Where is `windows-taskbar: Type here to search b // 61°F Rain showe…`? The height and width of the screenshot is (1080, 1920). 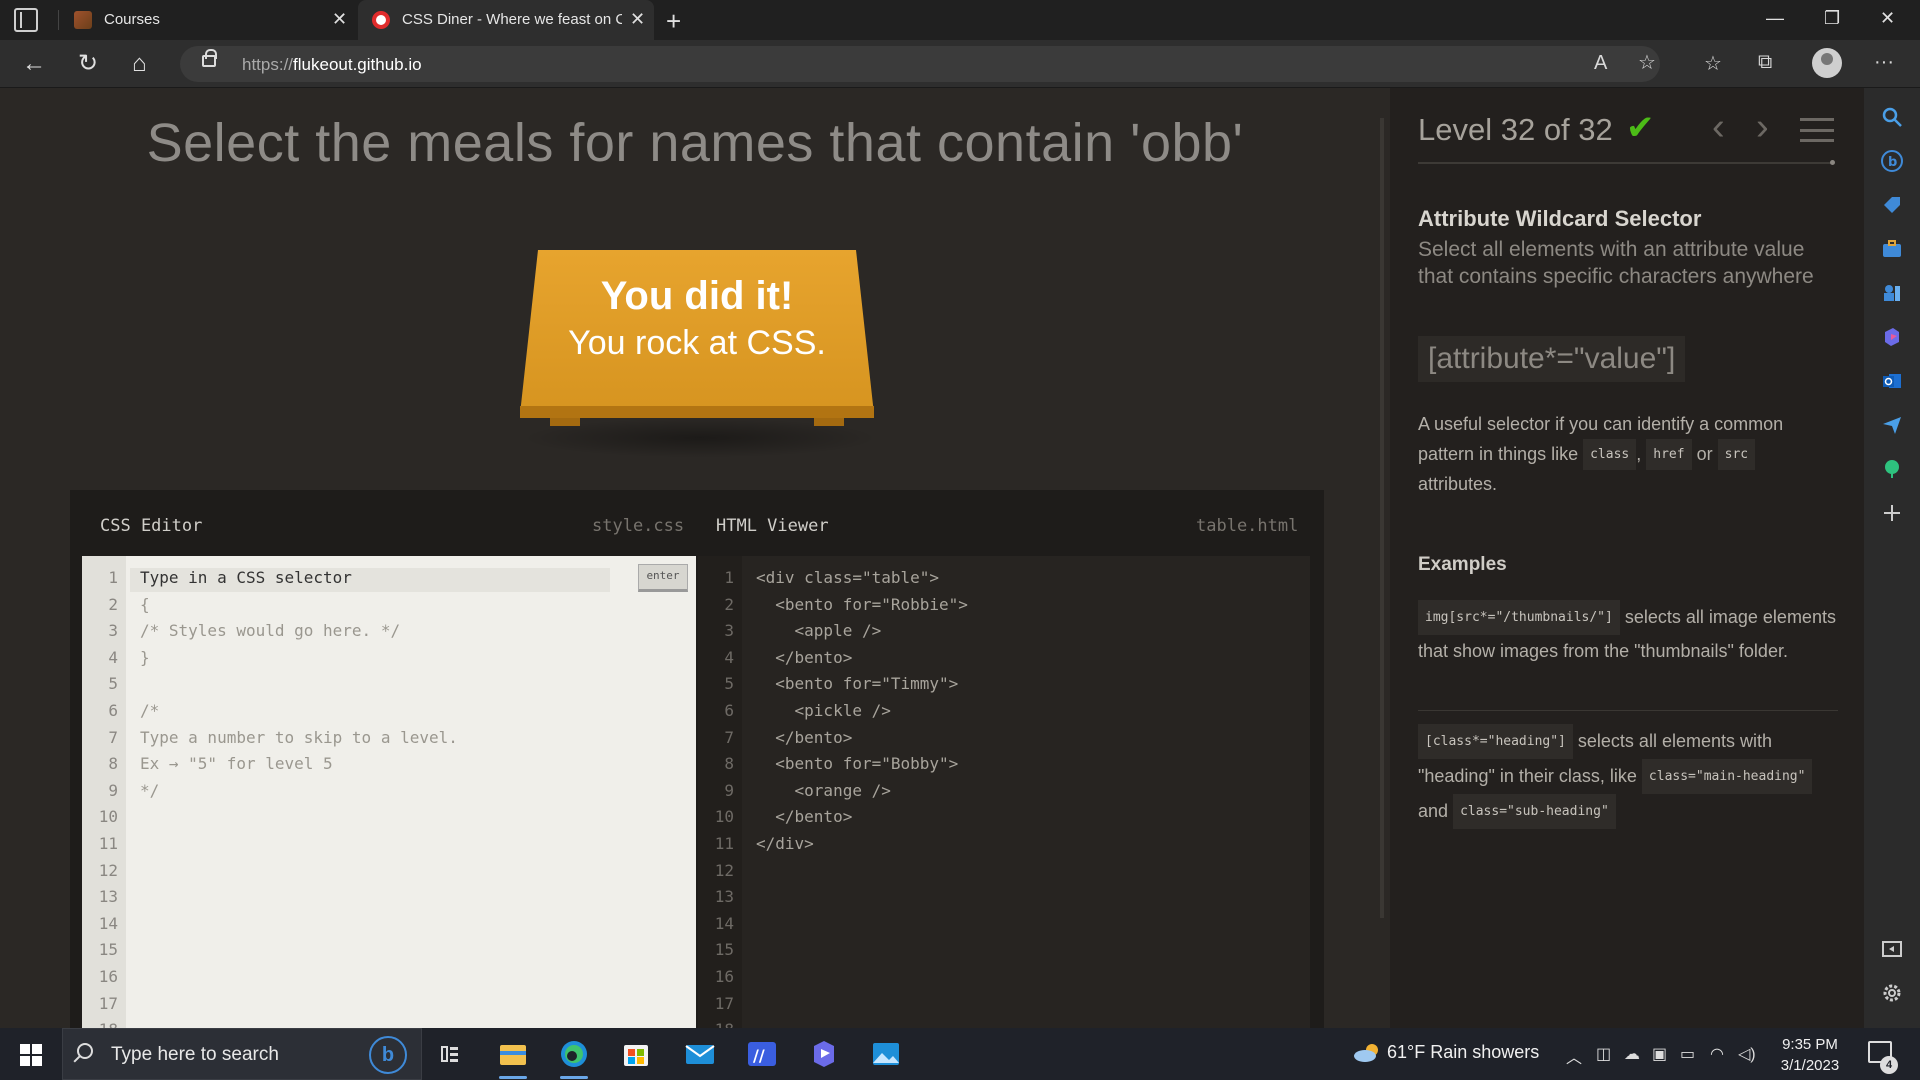
windows-taskbar: Type here to search b // 61°F Rain showe… is located at coordinates (960, 1054).